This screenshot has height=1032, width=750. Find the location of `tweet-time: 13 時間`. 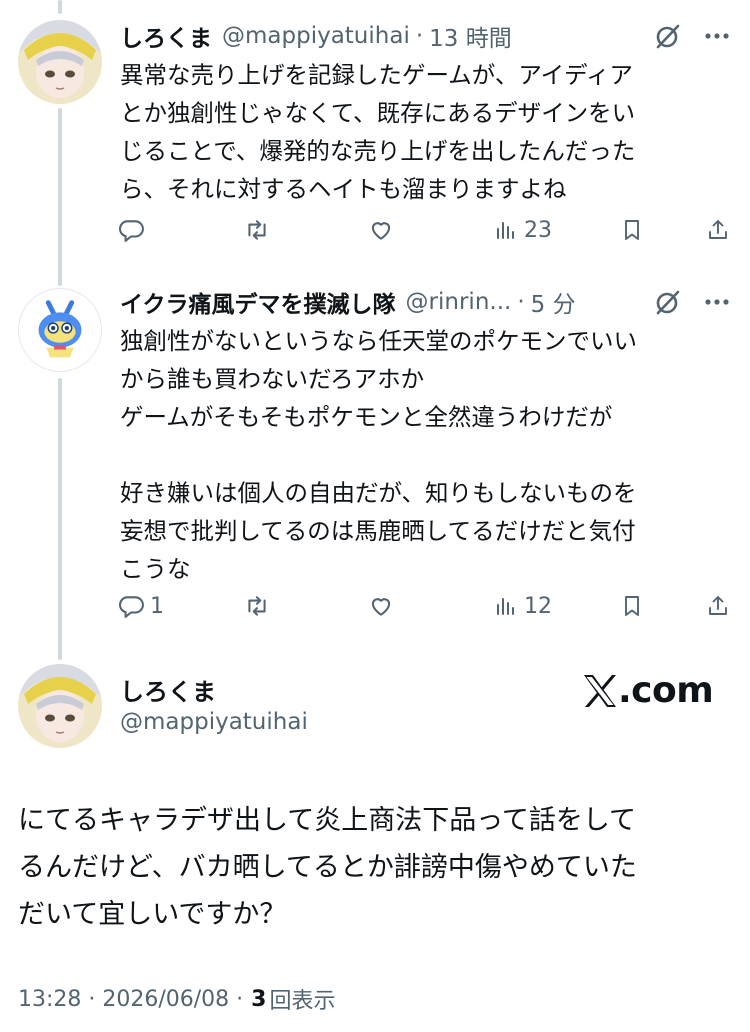

tweet-time: 13 時間 is located at coordinates (470, 36).